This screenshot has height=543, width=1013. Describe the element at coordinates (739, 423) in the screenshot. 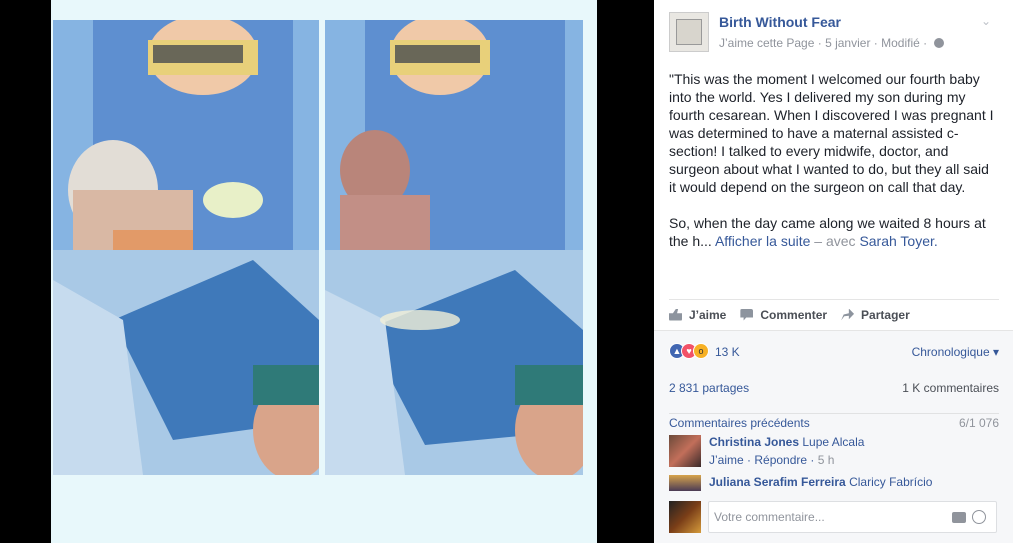

I see `previous-comments-link: Commentaires précédents` at that location.